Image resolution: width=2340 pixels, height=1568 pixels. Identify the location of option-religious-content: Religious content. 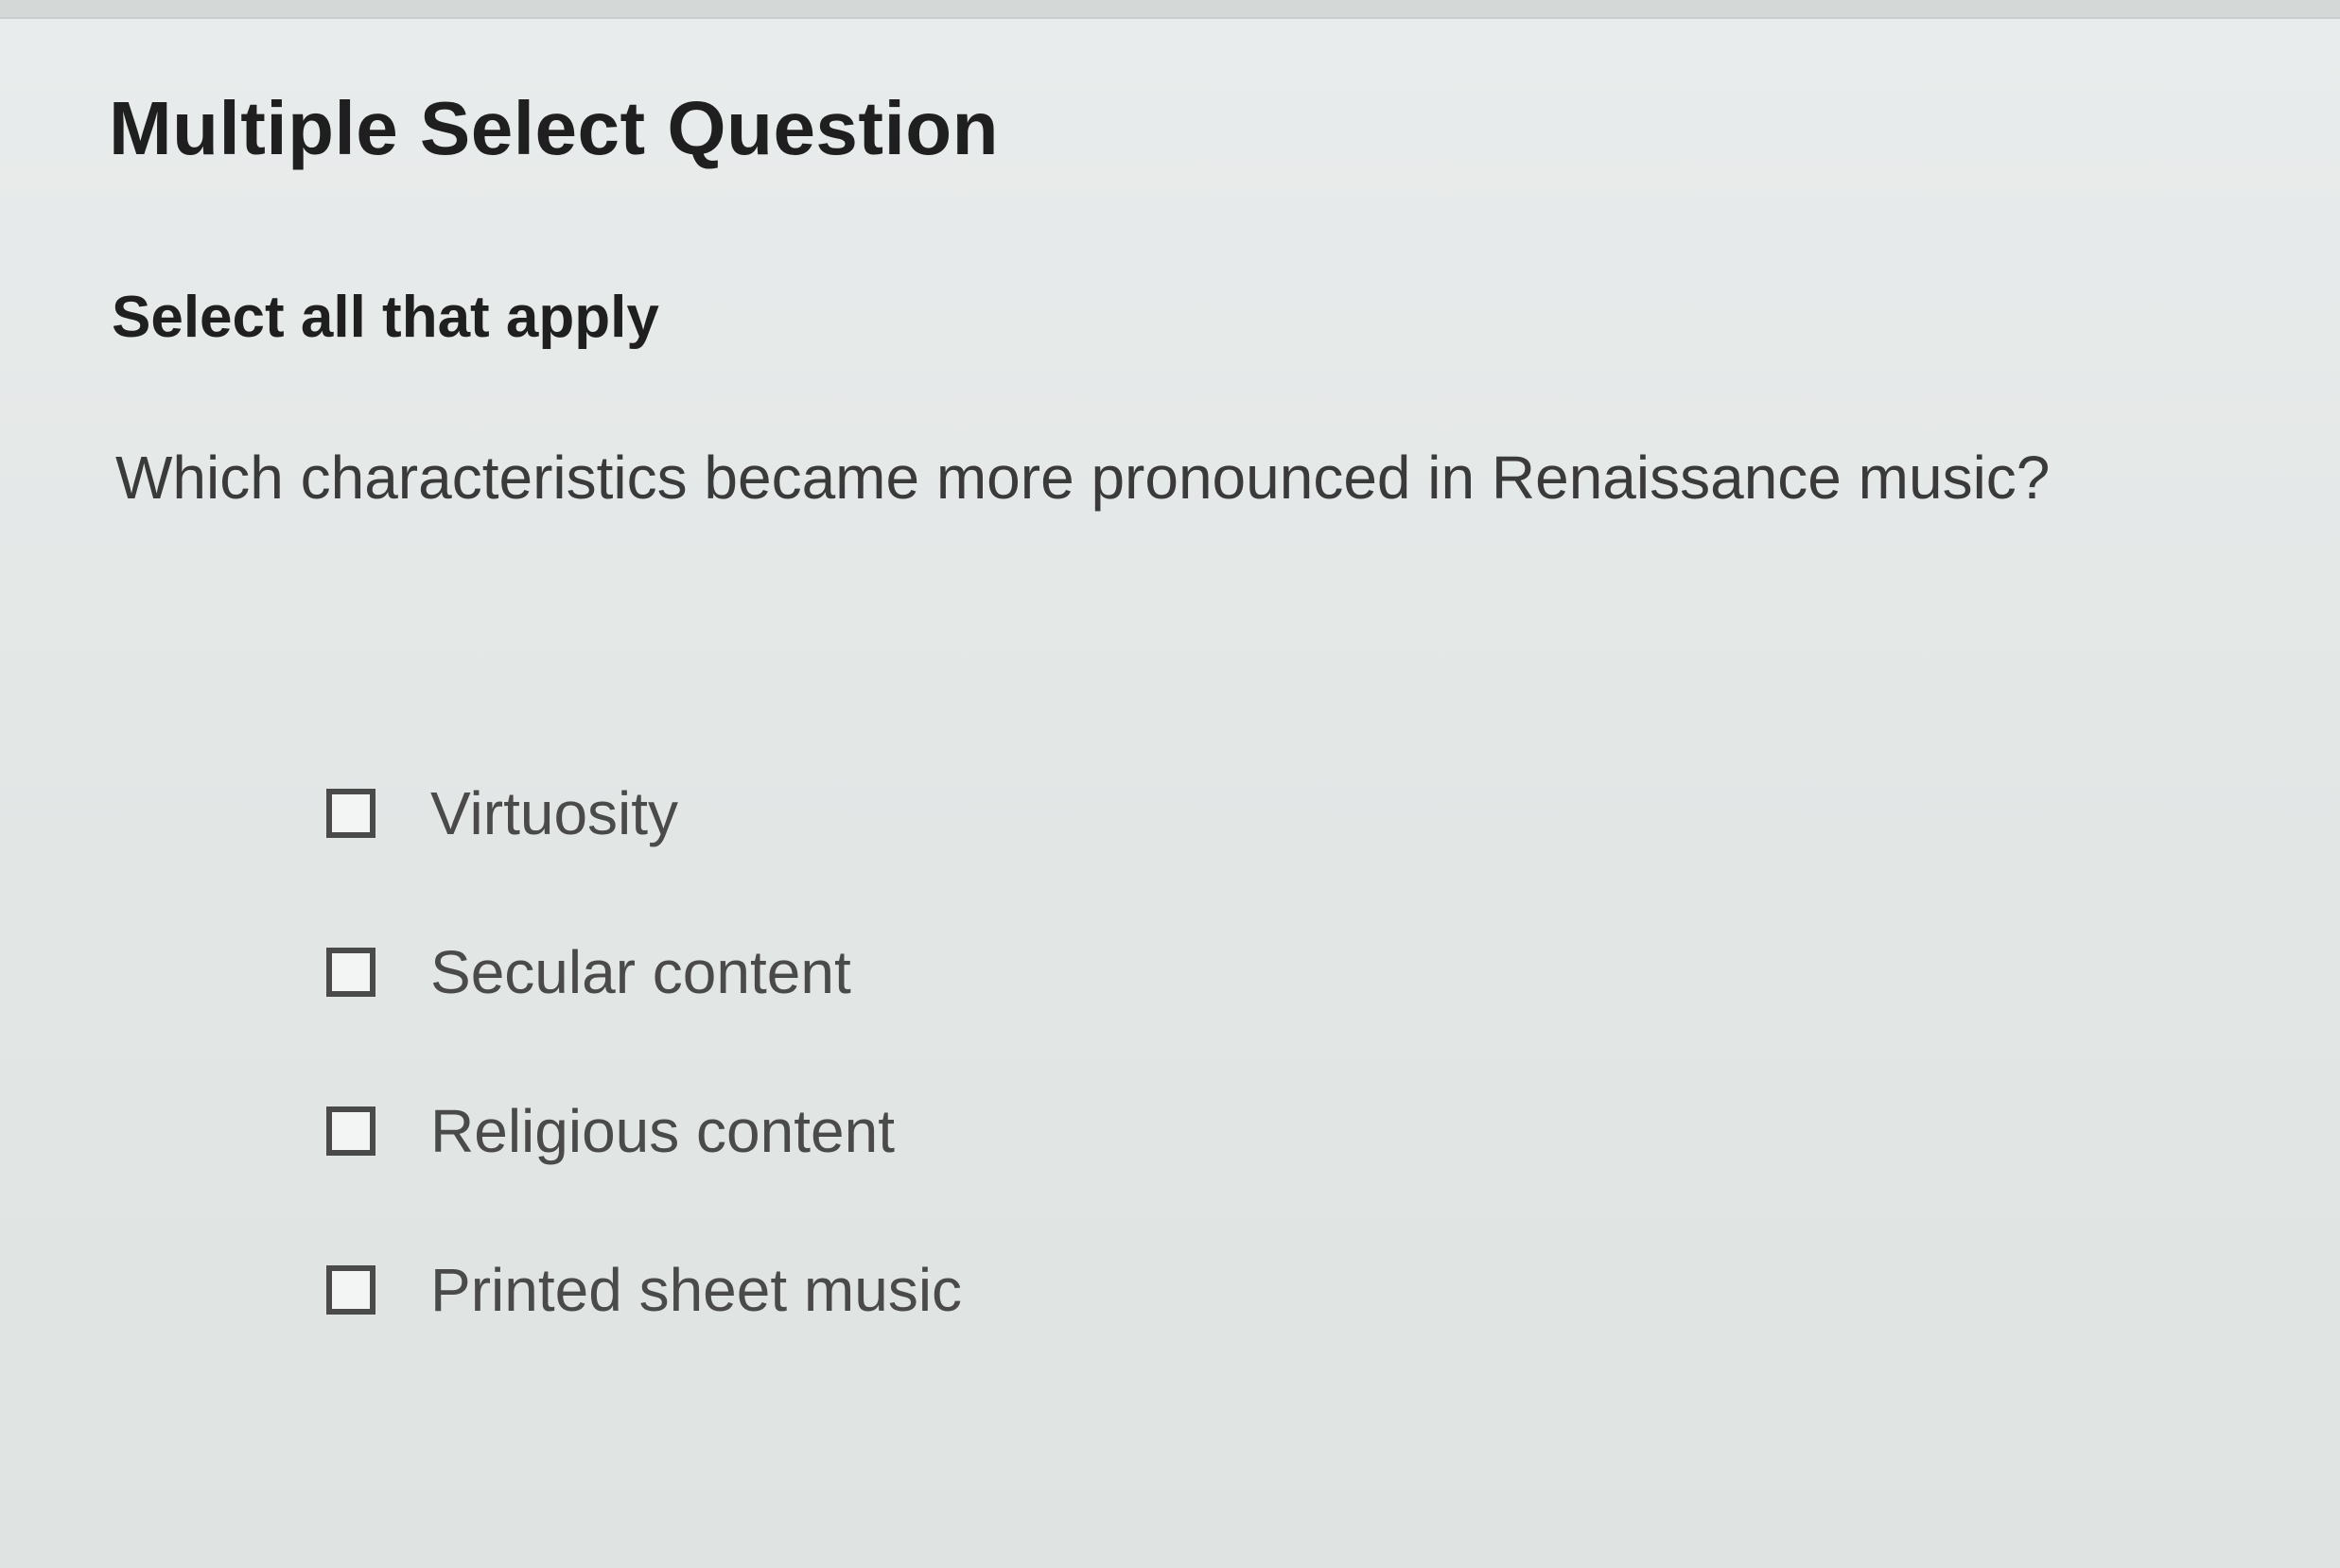
(644, 1131).